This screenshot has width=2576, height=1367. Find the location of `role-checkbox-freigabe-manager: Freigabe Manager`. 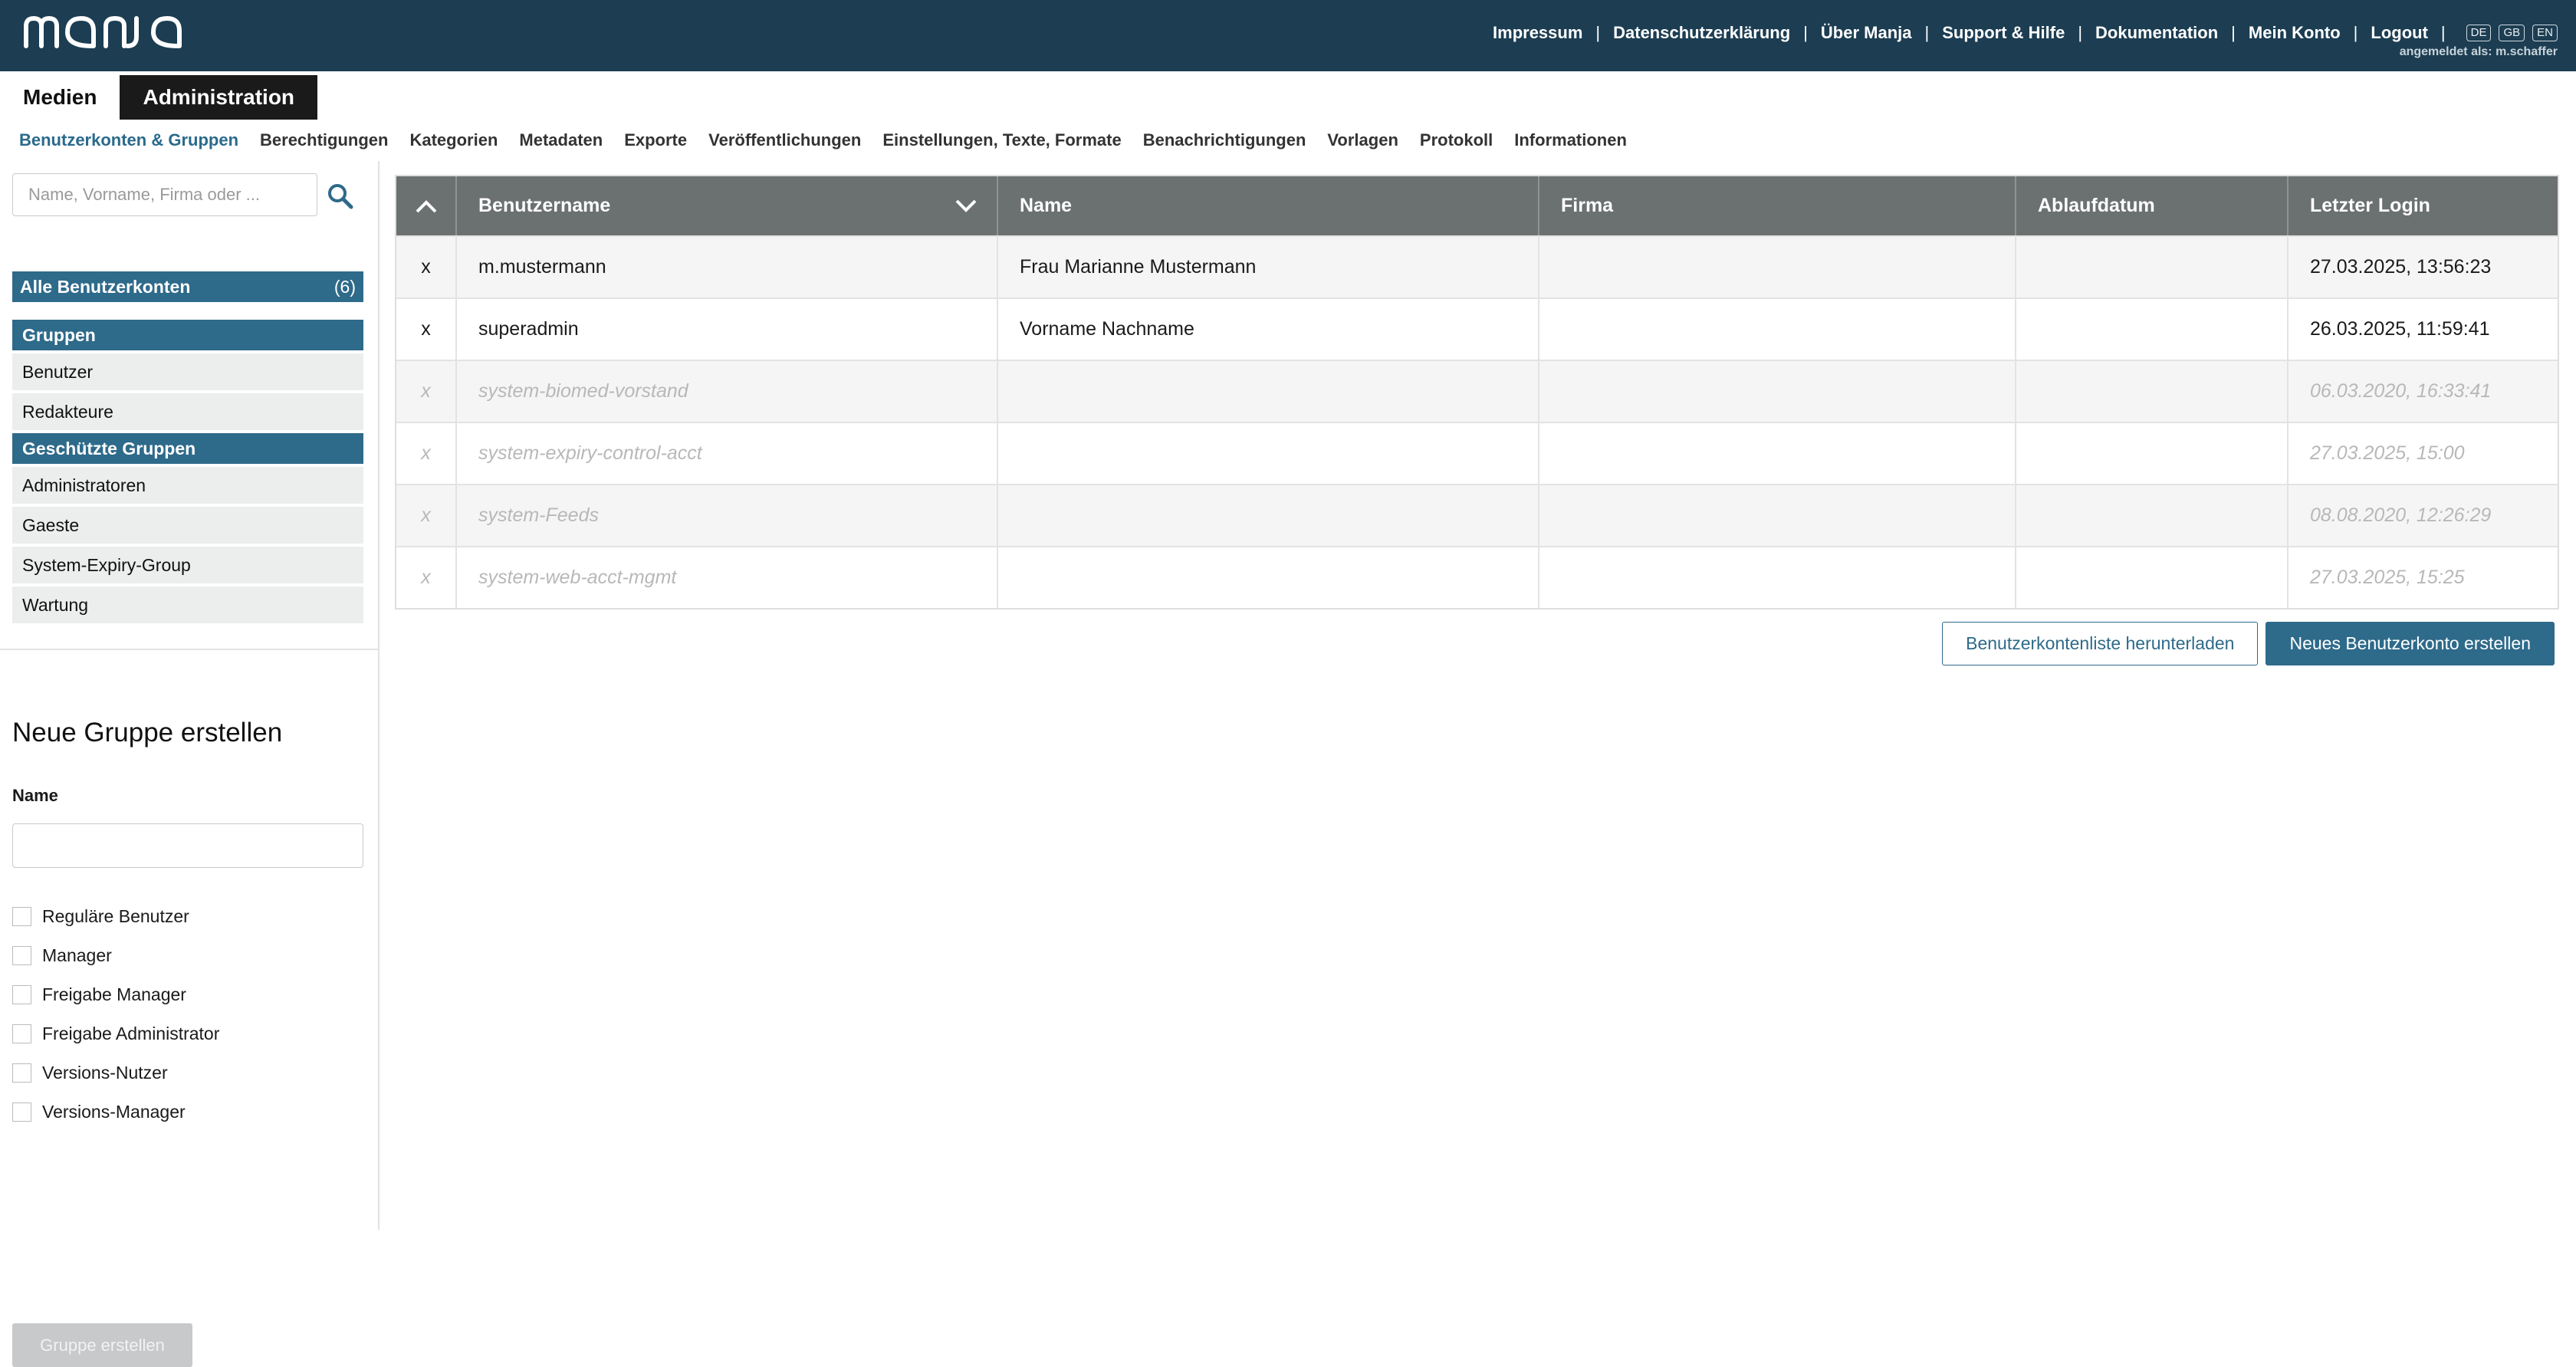

role-checkbox-freigabe-manager: Freigabe Manager is located at coordinates (115, 994).